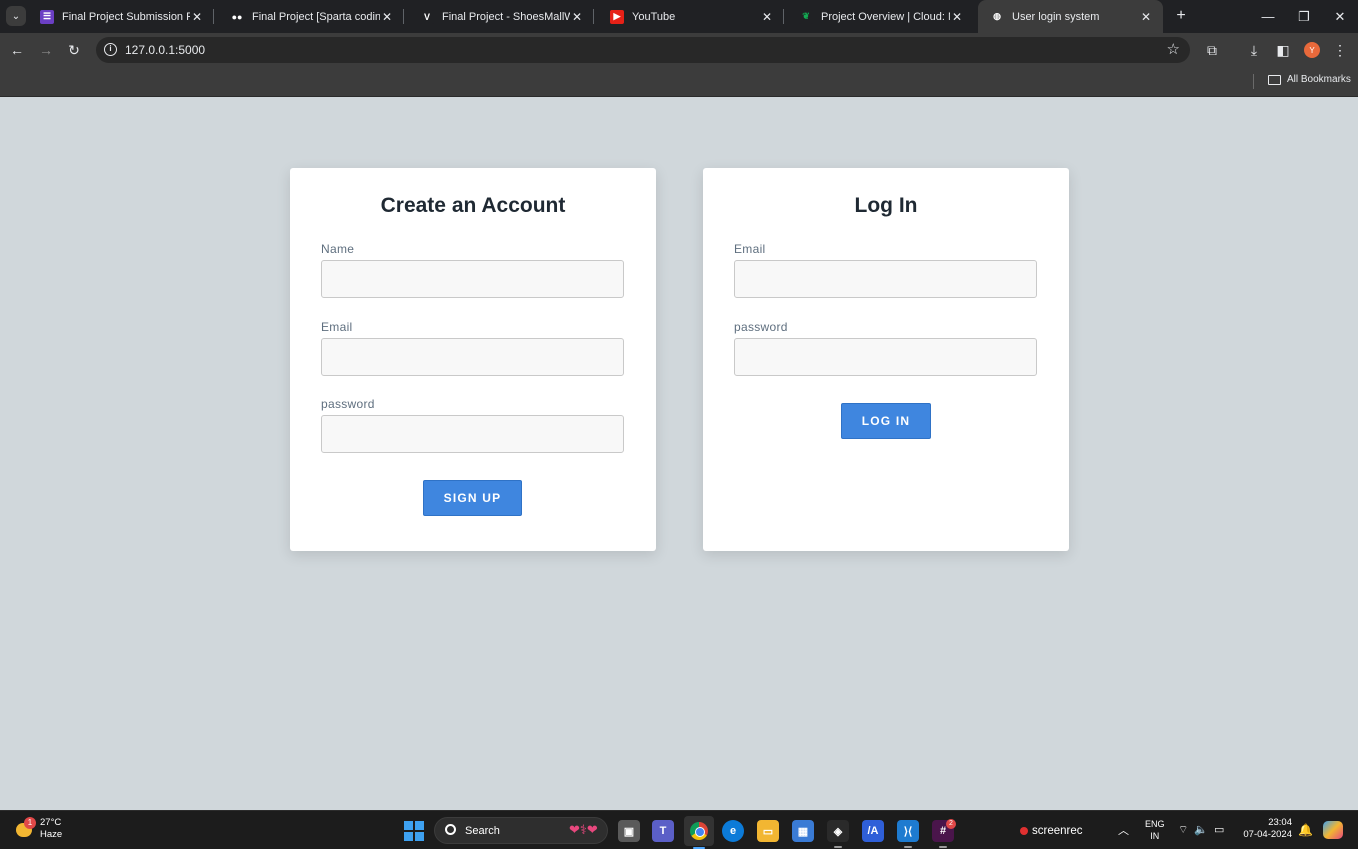 The image size is (1358, 849). Describe the element at coordinates (1173, 49) in the screenshot. I see `bookmark-star-icon: ☆` at that location.